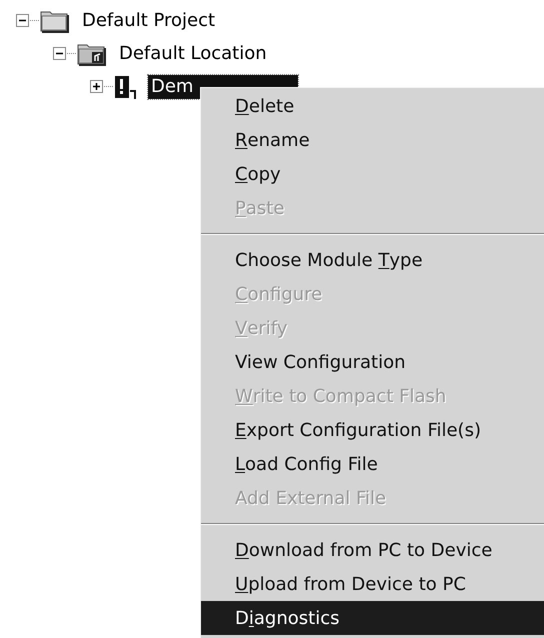 This screenshot has height=638, width=544. What do you see at coordinates (96, 86) in the screenshot?
I see `expand-icon` at bounding box center [96, 86].